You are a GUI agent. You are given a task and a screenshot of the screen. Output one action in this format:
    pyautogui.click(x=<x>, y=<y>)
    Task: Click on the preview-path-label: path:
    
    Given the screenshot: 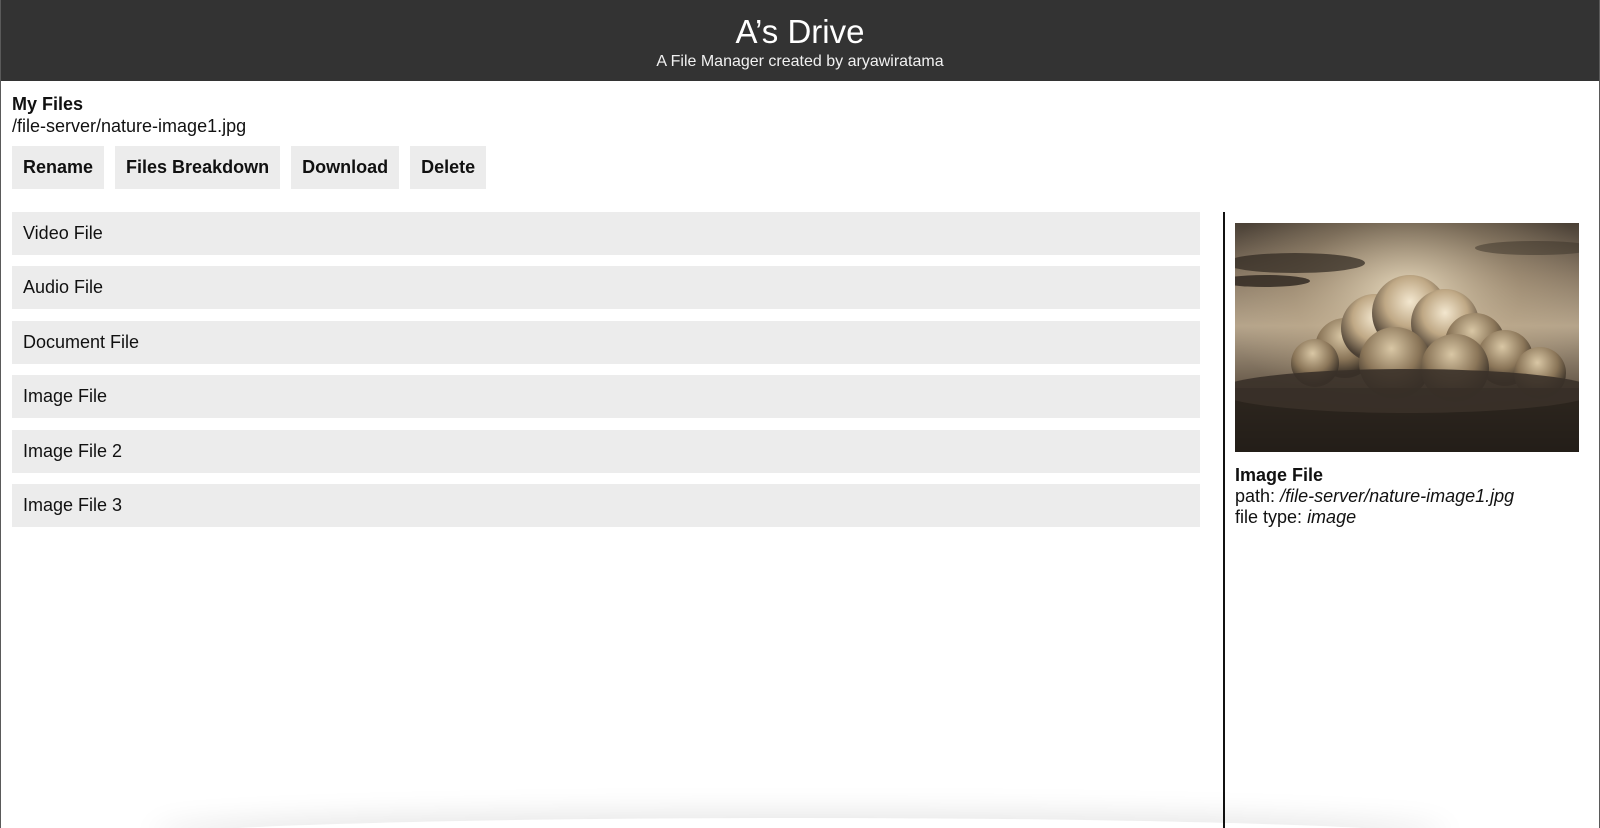 What is the action you would take?
    pyautogui.click(x=1255, y=496)
    